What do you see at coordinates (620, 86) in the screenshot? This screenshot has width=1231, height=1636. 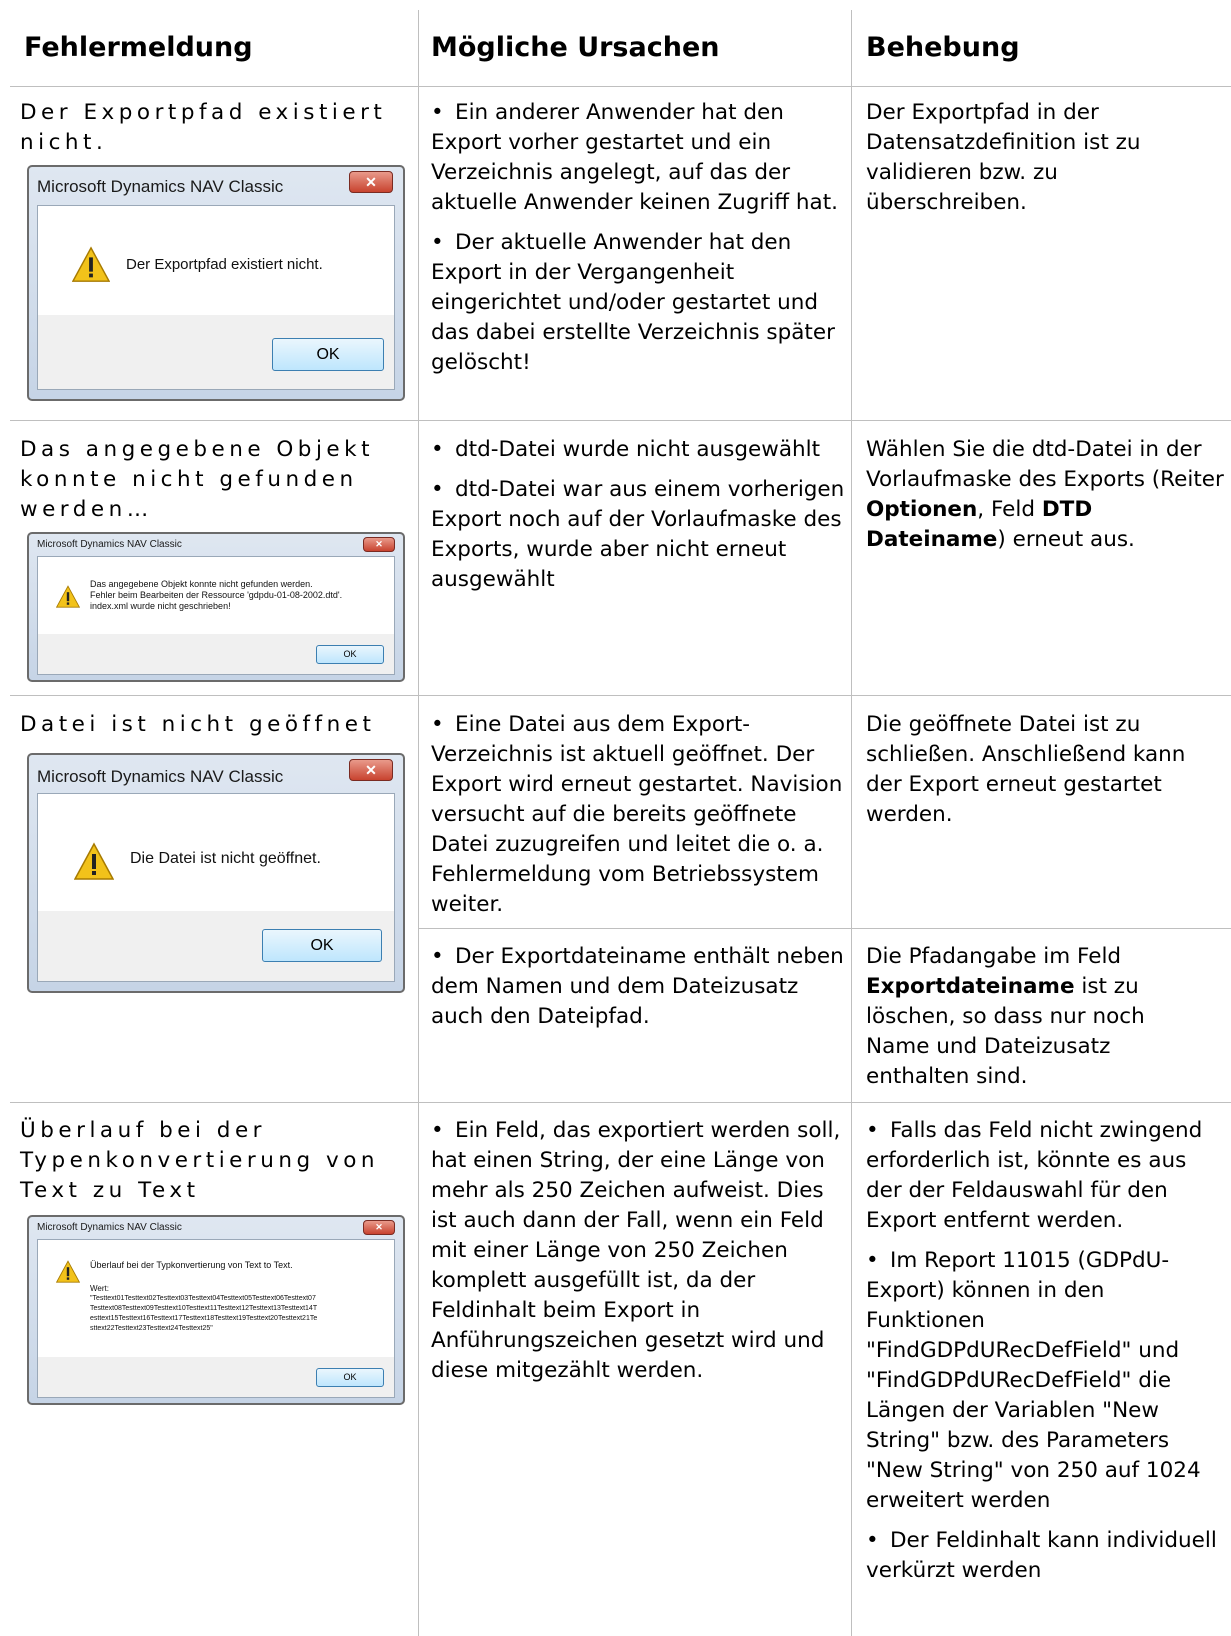 I see `header-separator` at bounding box center [620, 86].